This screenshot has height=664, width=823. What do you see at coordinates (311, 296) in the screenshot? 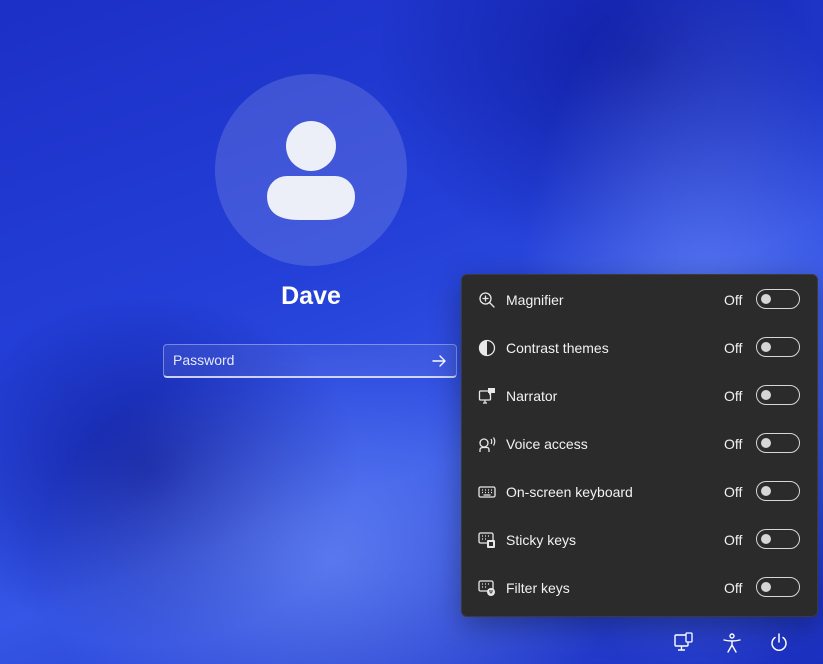
I see `user-name: Dave` at bounding box center [311, 296].